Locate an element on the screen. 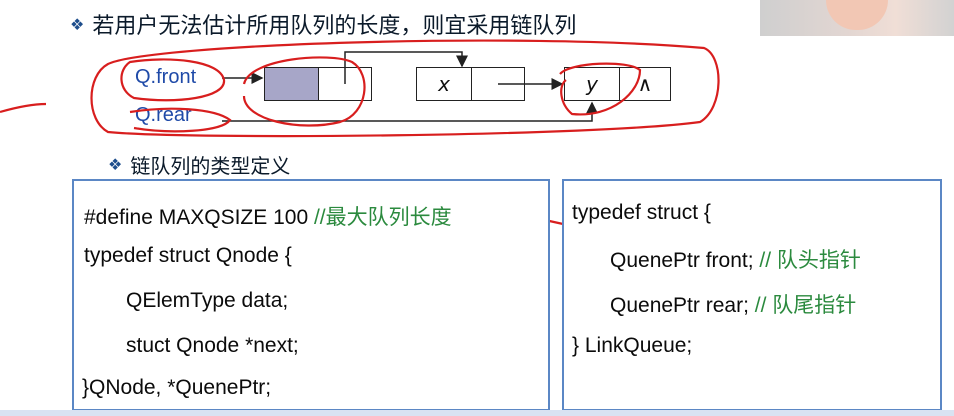 This screenshot has height=416, width=954. code-line-typedef-struct: typedef struct { is located at coordinates (641, 212).